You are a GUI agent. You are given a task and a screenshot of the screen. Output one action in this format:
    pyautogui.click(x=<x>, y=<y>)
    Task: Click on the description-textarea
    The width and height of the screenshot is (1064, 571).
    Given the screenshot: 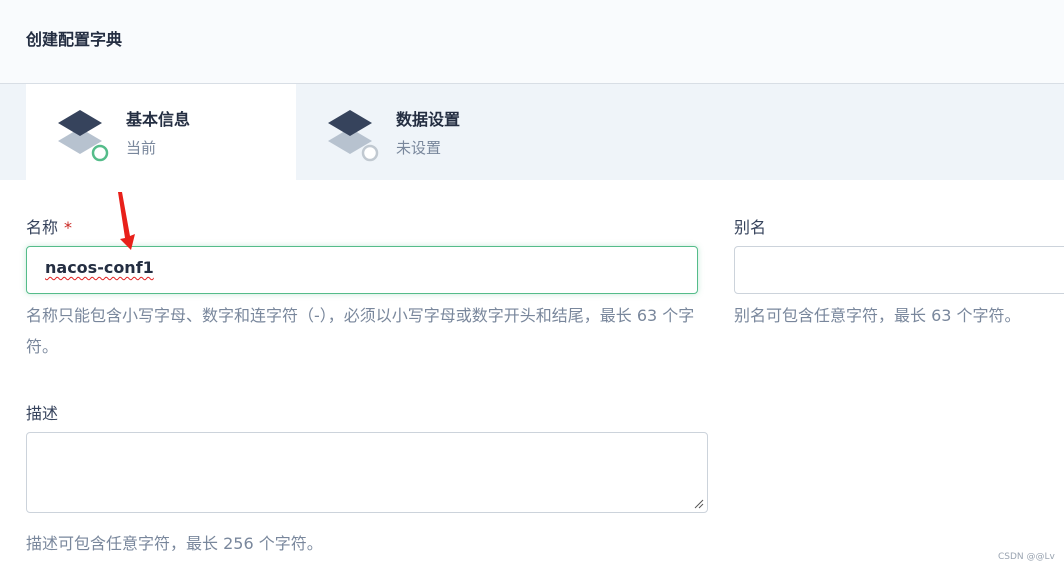 What is the action you would take?
    pyautogui.click(x=367, y=472)
    